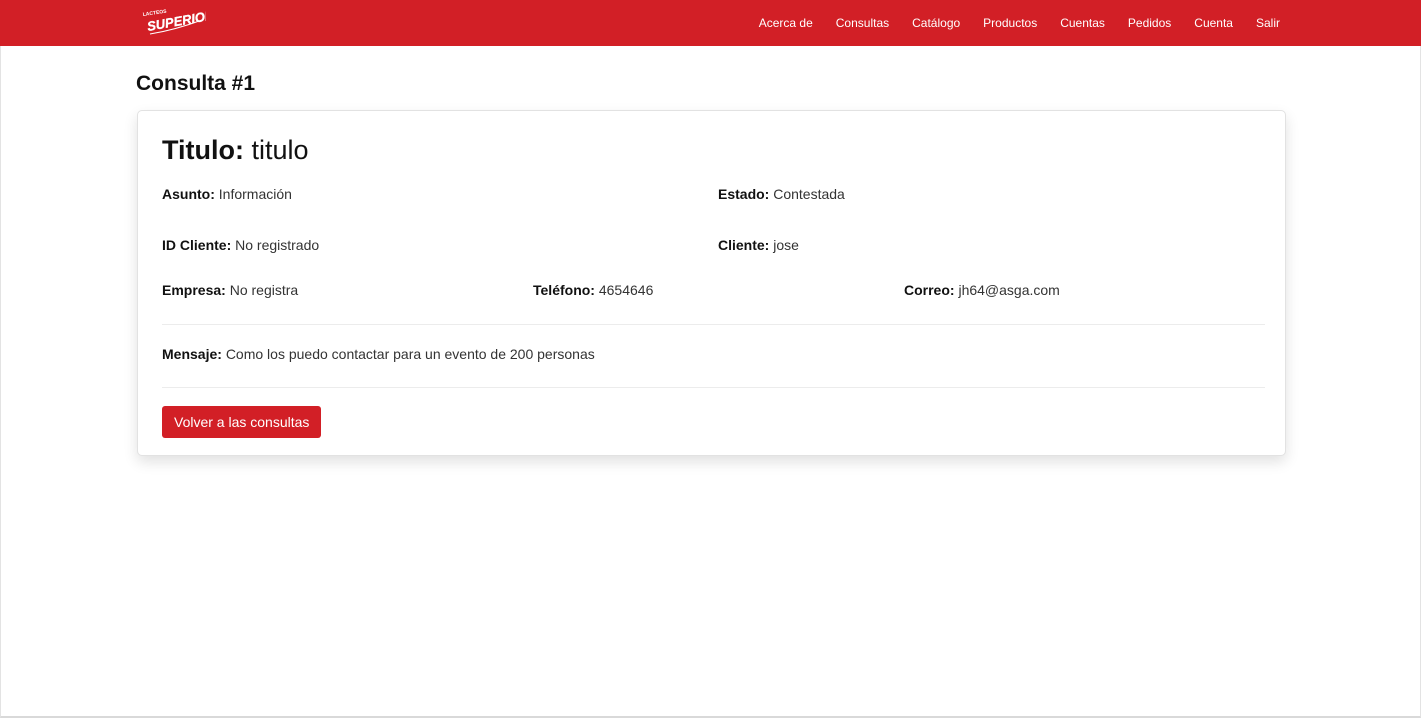 Image resolution: width=1421 pixels, height=720 pixels. Describe the element at coordinates (929, 290) in the screenshot. I see `correo-label: Correo:` at that location.